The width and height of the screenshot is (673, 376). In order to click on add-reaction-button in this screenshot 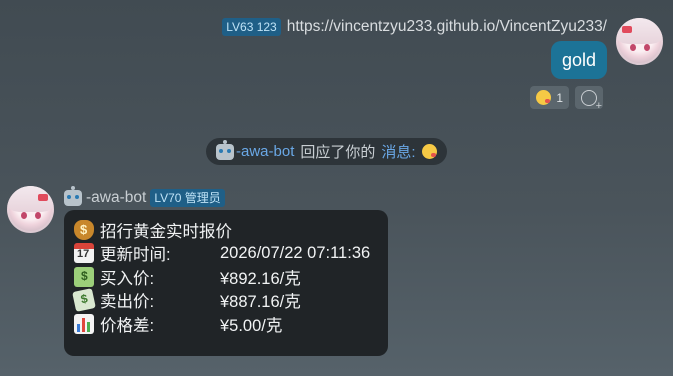, I will do `click(589, 99)`.